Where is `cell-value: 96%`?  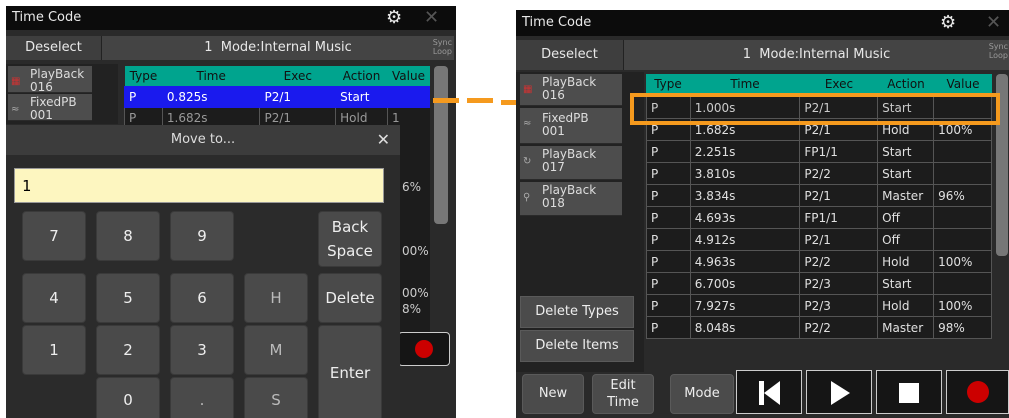
cell-value: 96% is located at coordinates (962, 195).